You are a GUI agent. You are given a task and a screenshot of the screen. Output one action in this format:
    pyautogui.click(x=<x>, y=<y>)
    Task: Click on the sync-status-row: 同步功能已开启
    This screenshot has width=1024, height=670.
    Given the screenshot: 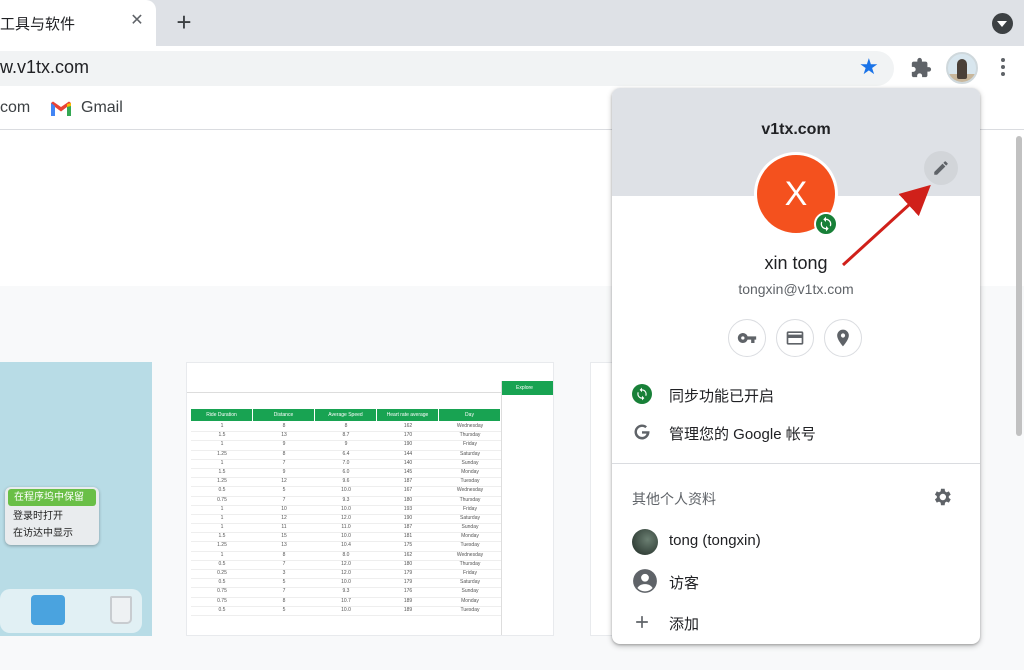 What is the action you would take?
    pyautogui.click(x=796, y=394)
    